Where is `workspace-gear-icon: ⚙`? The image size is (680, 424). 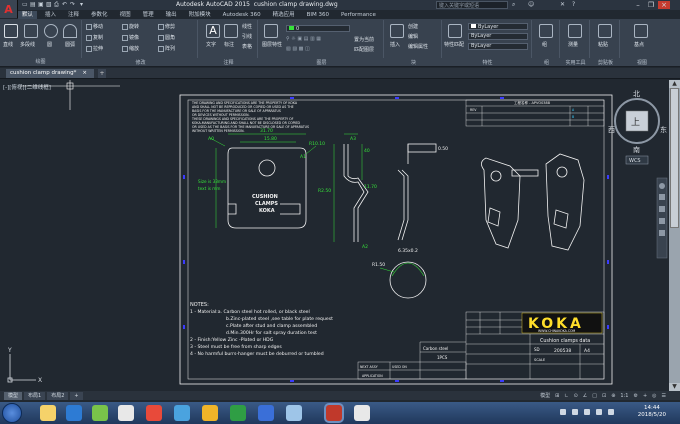
workspace-gear-icon: ⚙ is located at coordinates (635, 396).